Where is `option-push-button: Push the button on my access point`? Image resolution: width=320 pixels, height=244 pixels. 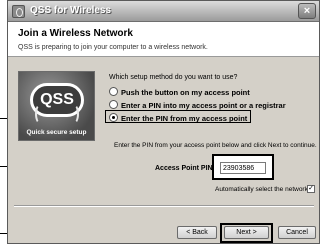
option-push-button: Push the button on my access point is located at coordinates (179, 92).